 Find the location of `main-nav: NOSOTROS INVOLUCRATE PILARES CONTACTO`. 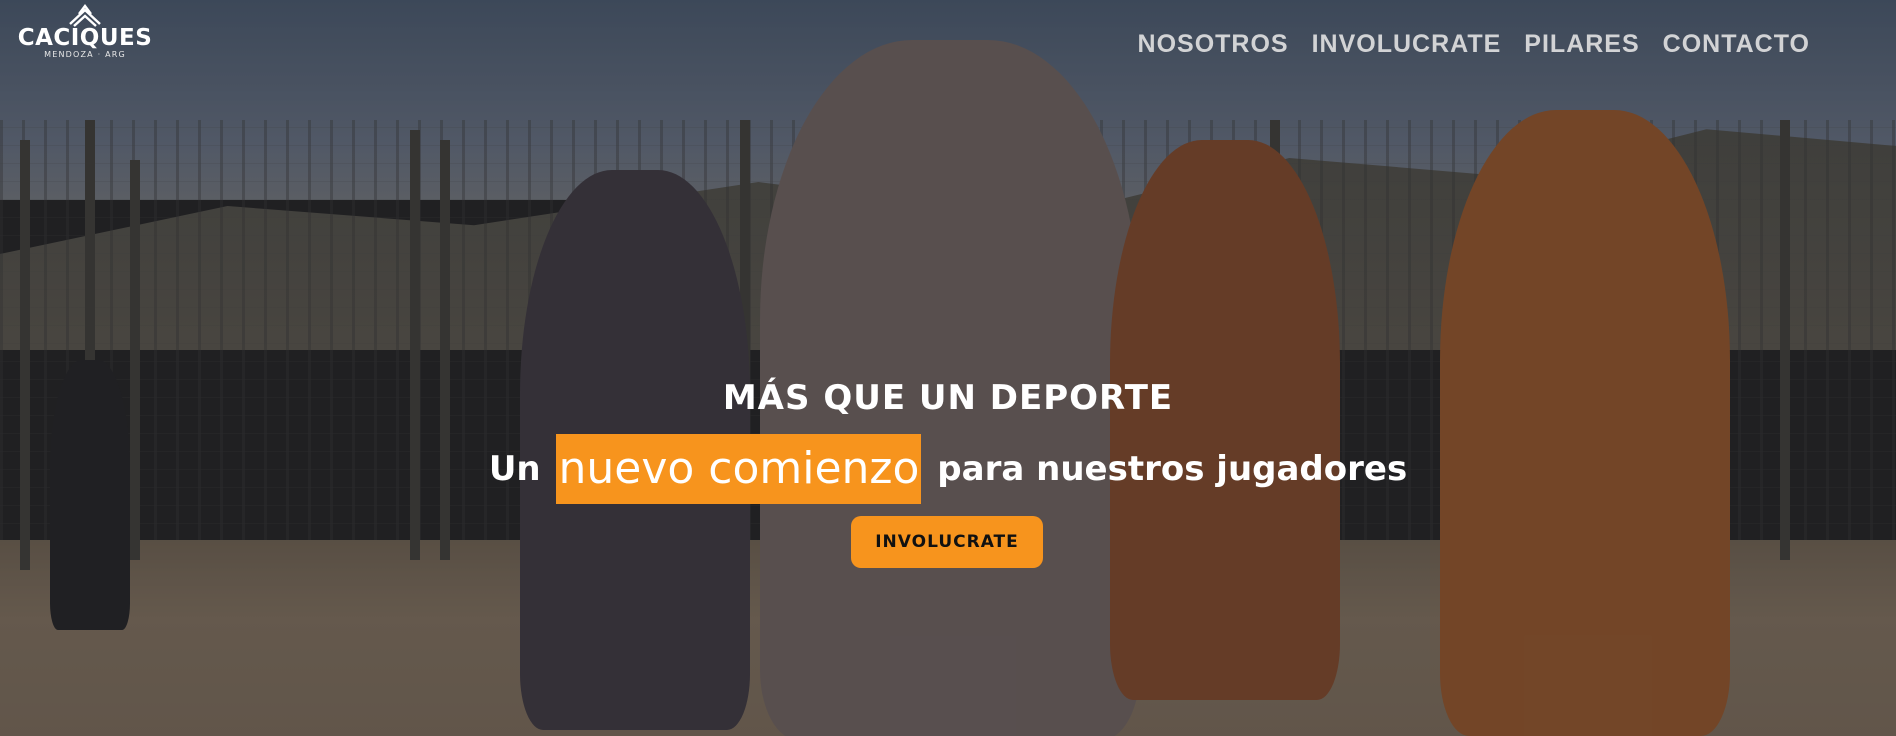

main-nav: NOSOTROS INVOLUCRATE PILARES CONTACTO is located at coordinates (1474, 44).